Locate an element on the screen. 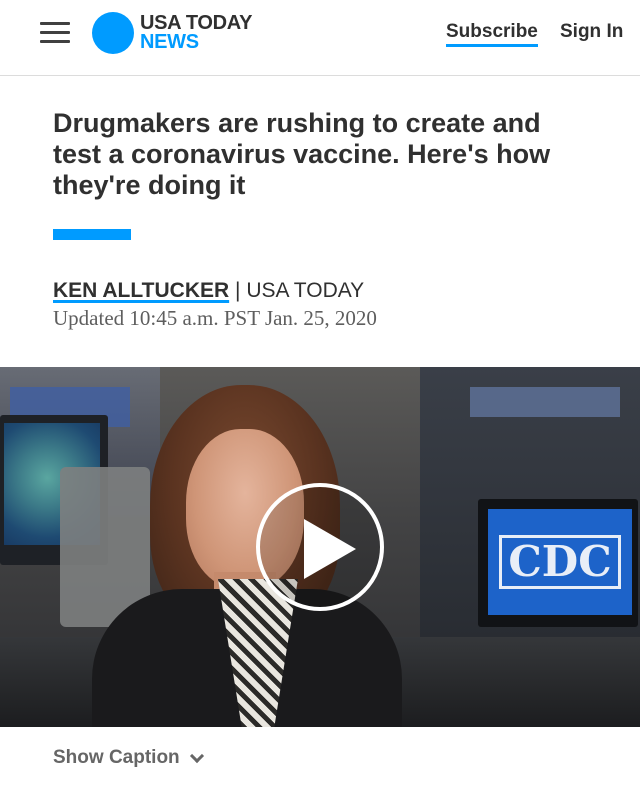 This screenshot has height=799, width=640. headline-accent-bar is located at coordinates (92, 234).